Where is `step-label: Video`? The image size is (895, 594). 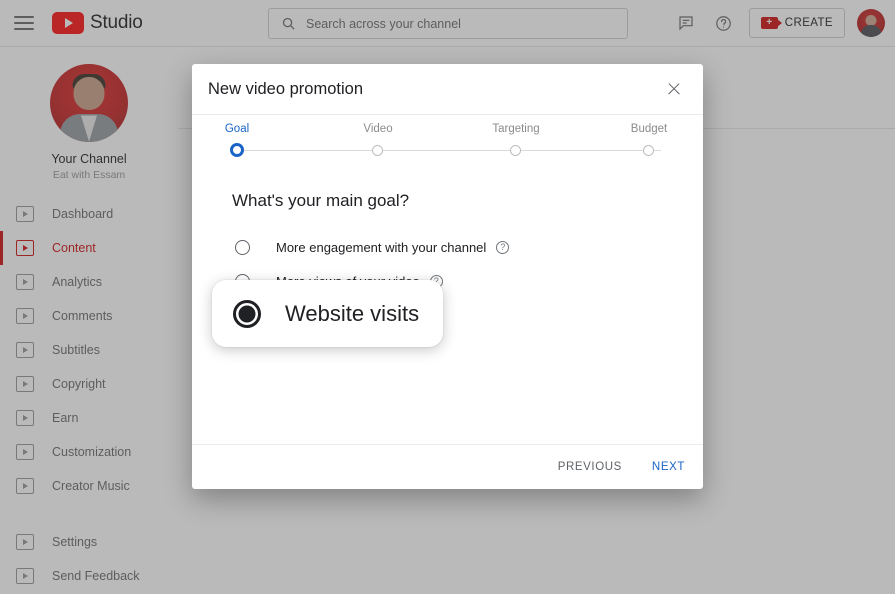
step-label: Video is located at coordinates (378, 129).